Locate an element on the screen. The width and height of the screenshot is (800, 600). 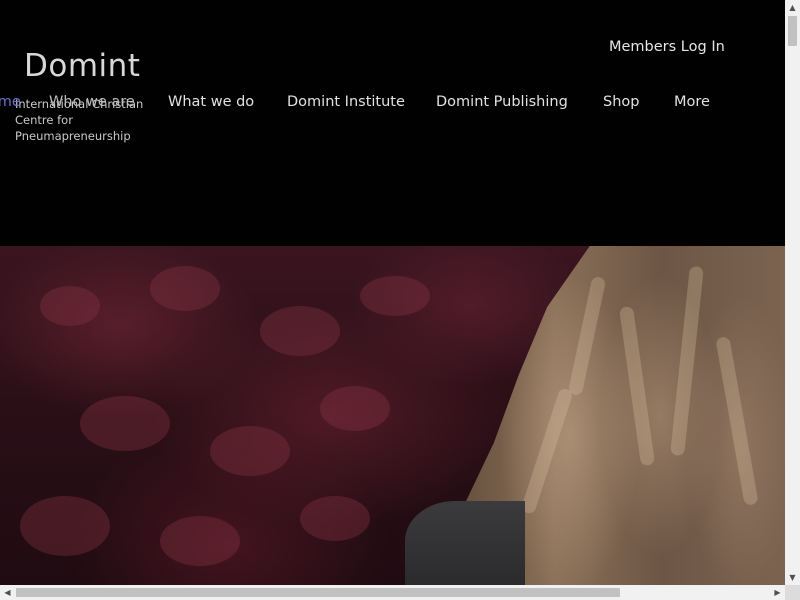
vertical-scroll-thumb is located at coordinates (792, 31).